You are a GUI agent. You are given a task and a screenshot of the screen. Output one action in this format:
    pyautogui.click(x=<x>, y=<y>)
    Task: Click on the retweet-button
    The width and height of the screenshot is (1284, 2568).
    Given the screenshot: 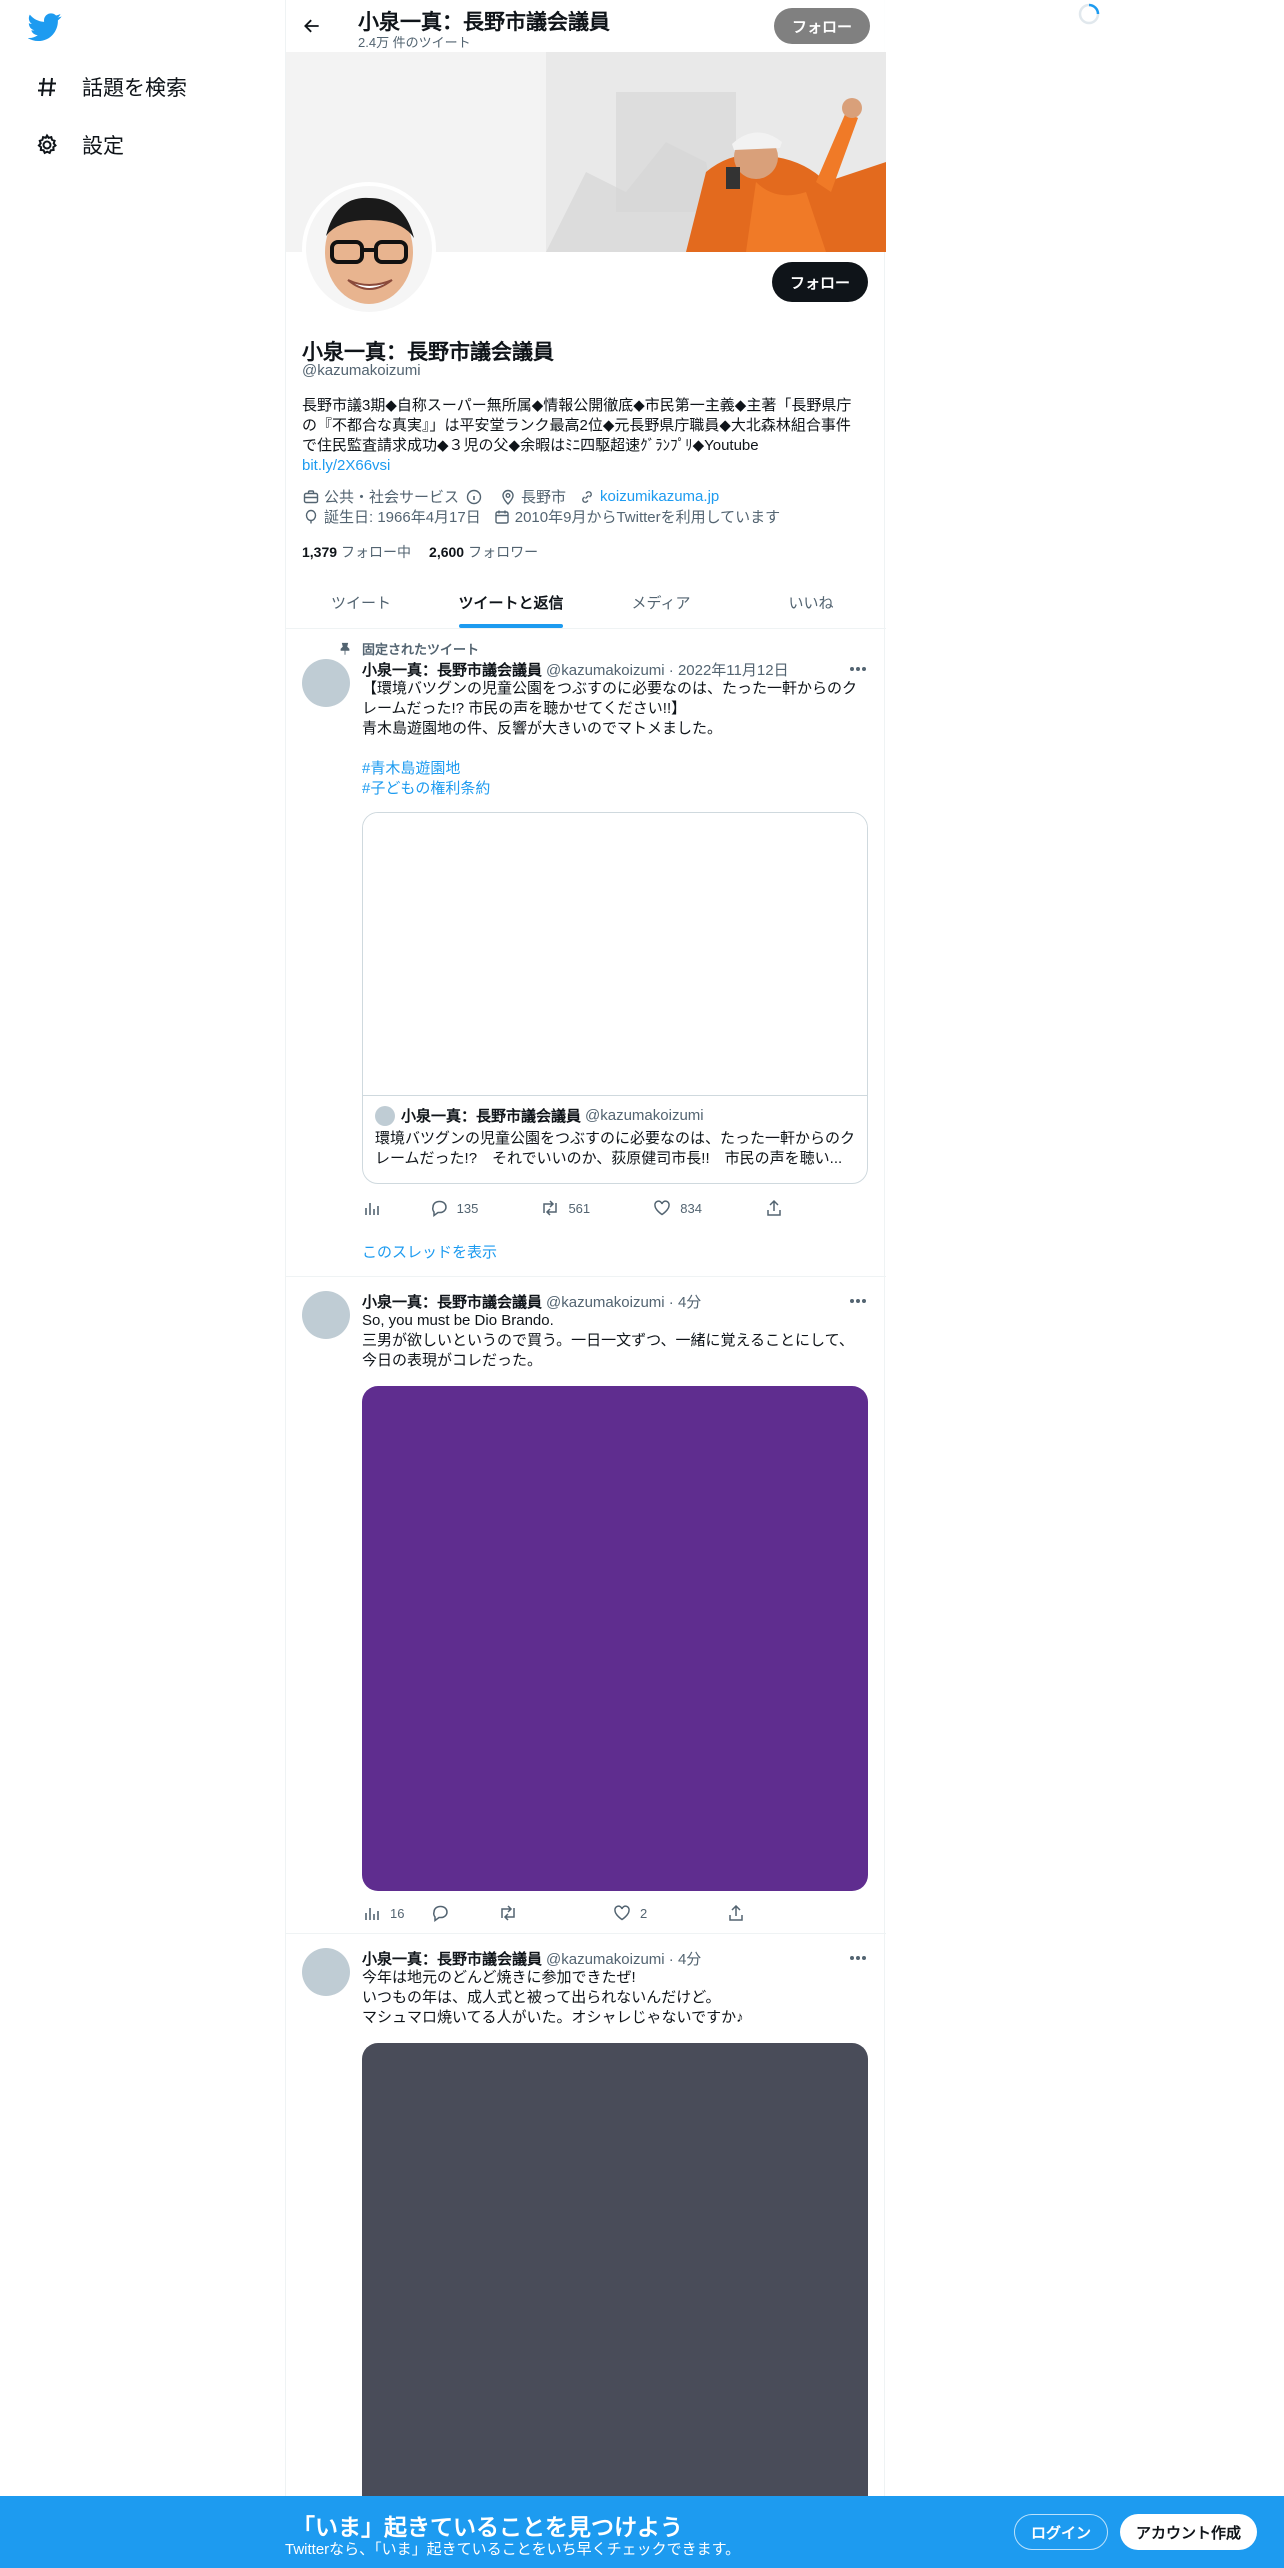 What is the action you would take?
    pyautogui.click(x=555, y=1913)
    